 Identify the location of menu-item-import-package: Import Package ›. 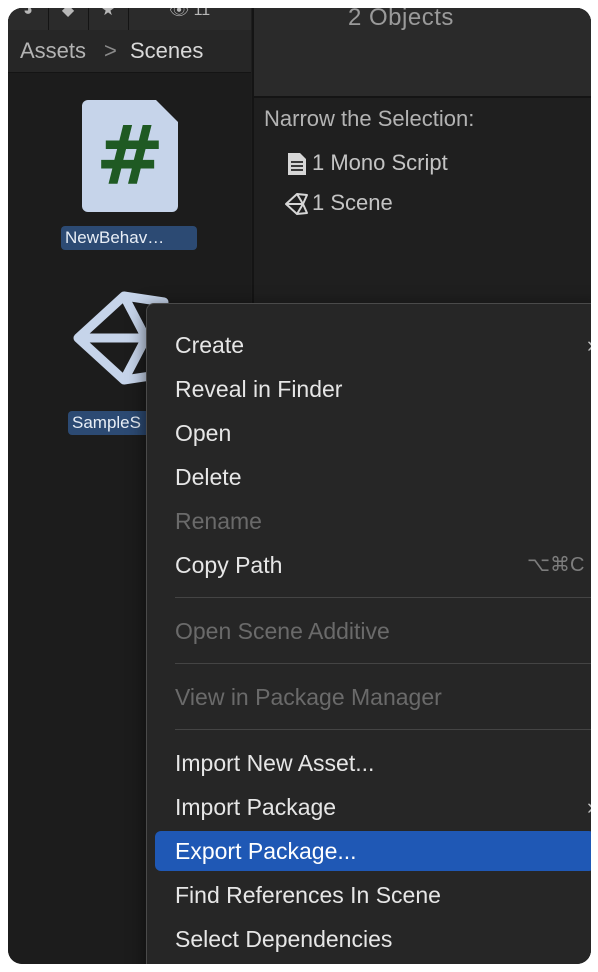
(373, 807).